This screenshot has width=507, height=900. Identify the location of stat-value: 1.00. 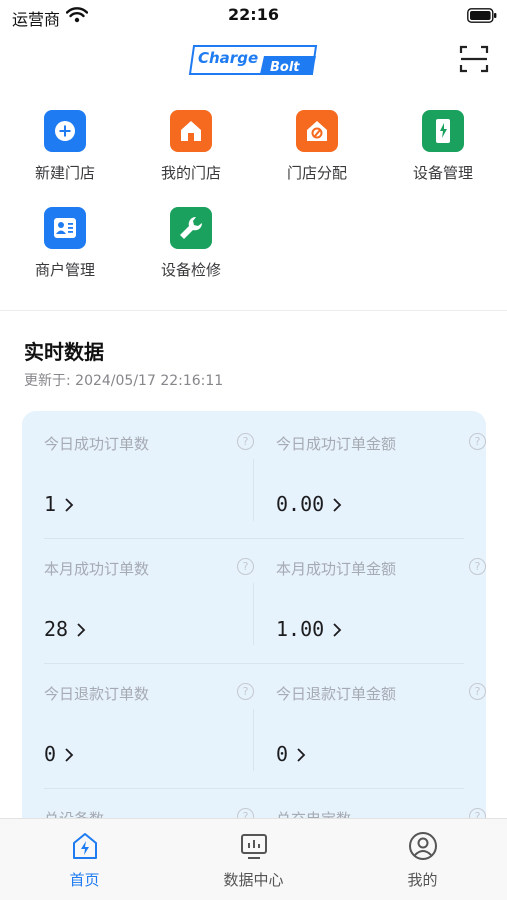
(300, 629).